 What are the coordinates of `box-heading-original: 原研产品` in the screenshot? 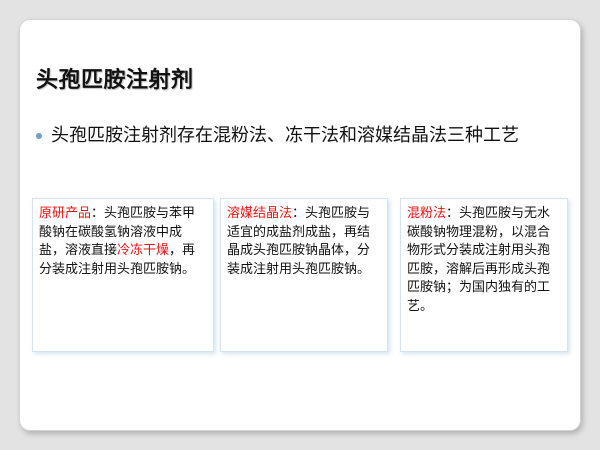 It's located at (65, 213).